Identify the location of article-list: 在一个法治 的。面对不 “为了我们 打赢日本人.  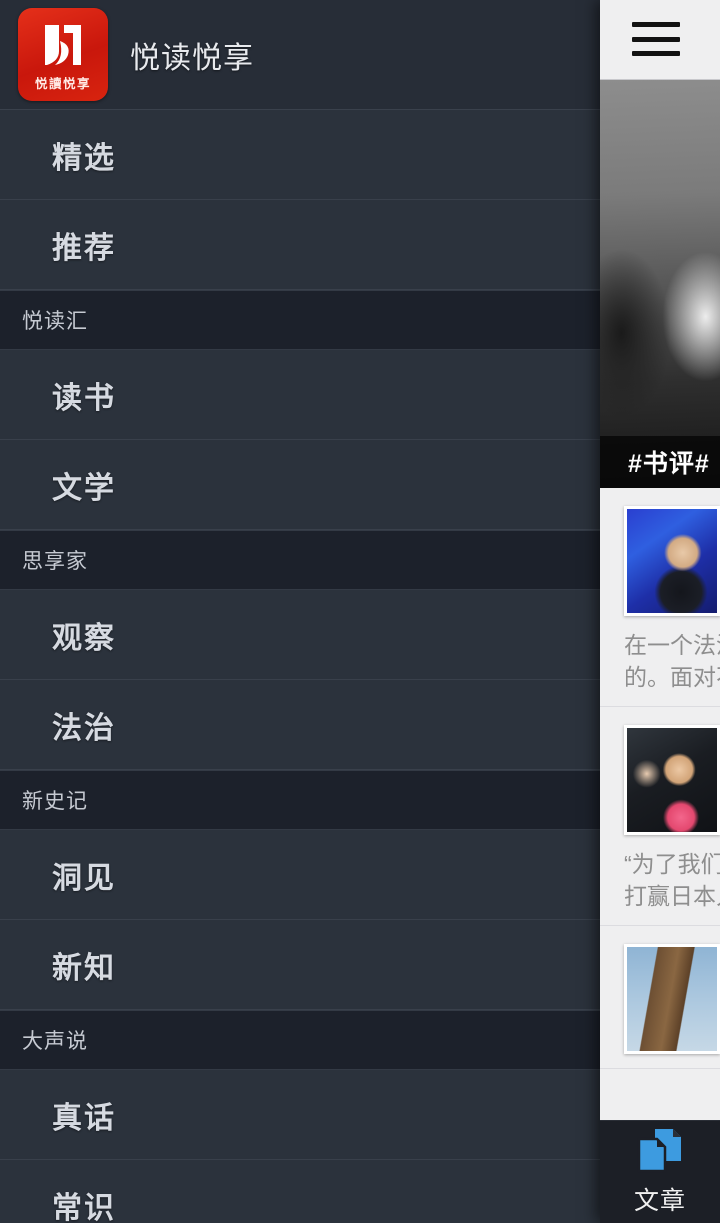
(660, 778).